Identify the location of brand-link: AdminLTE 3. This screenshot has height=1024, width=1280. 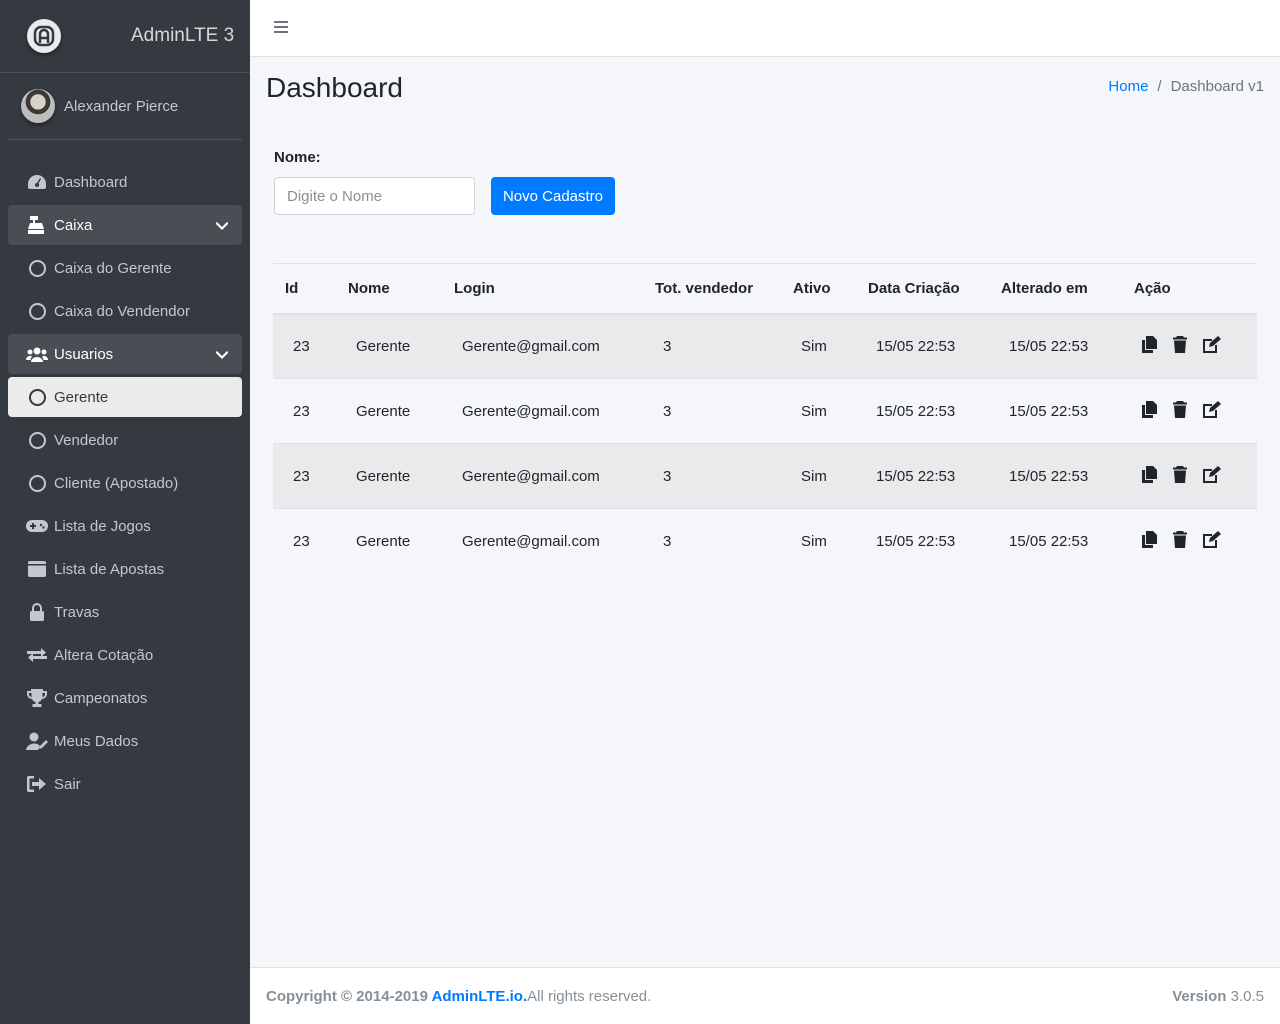
(125, 36).